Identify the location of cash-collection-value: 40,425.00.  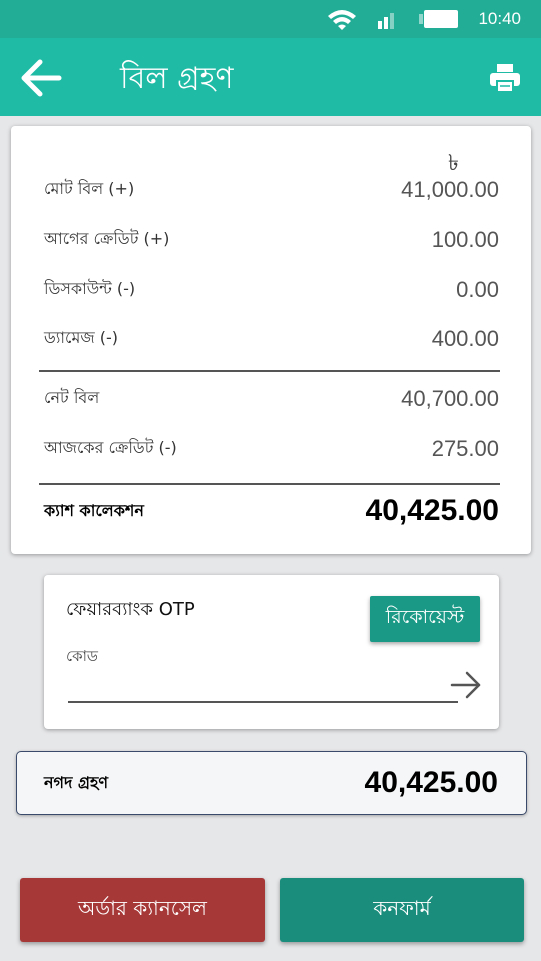
(432, 510).